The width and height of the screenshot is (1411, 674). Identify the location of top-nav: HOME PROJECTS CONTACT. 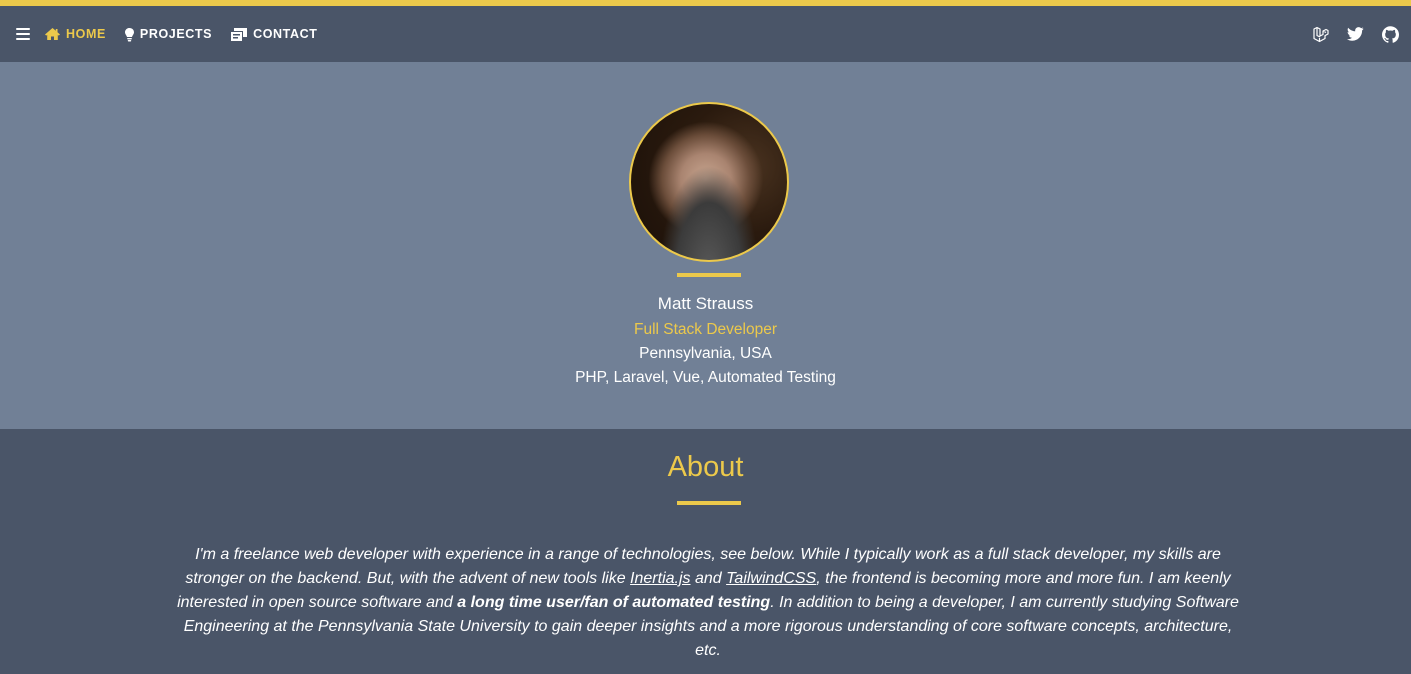
(705, 34).